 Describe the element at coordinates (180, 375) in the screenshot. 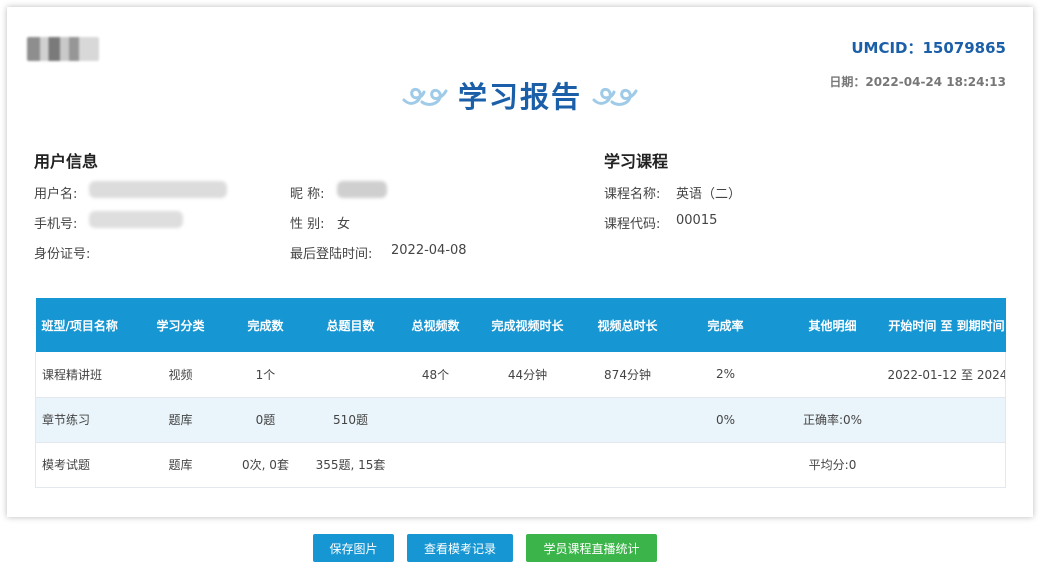

I see `table-cell: 视频` at that location.